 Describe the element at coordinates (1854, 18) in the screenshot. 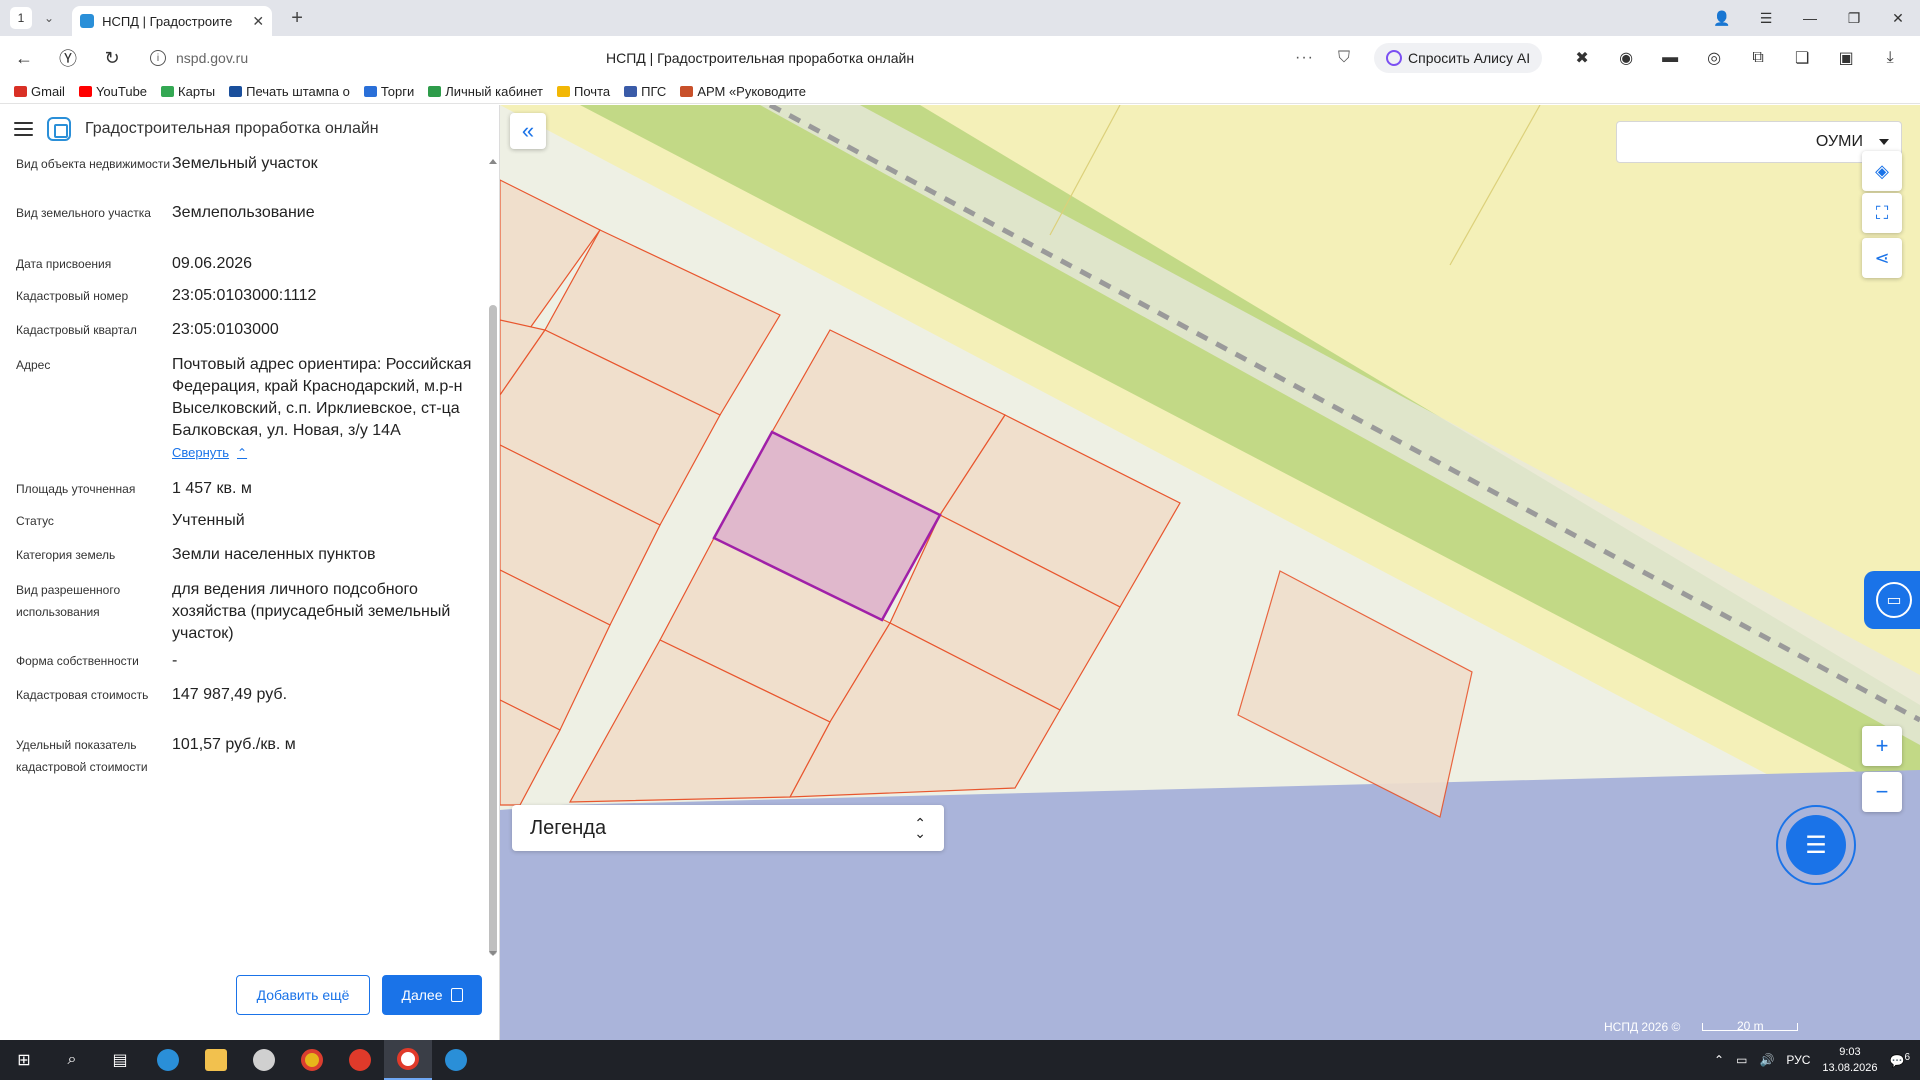

I see `restore-button: ❐` at that location.